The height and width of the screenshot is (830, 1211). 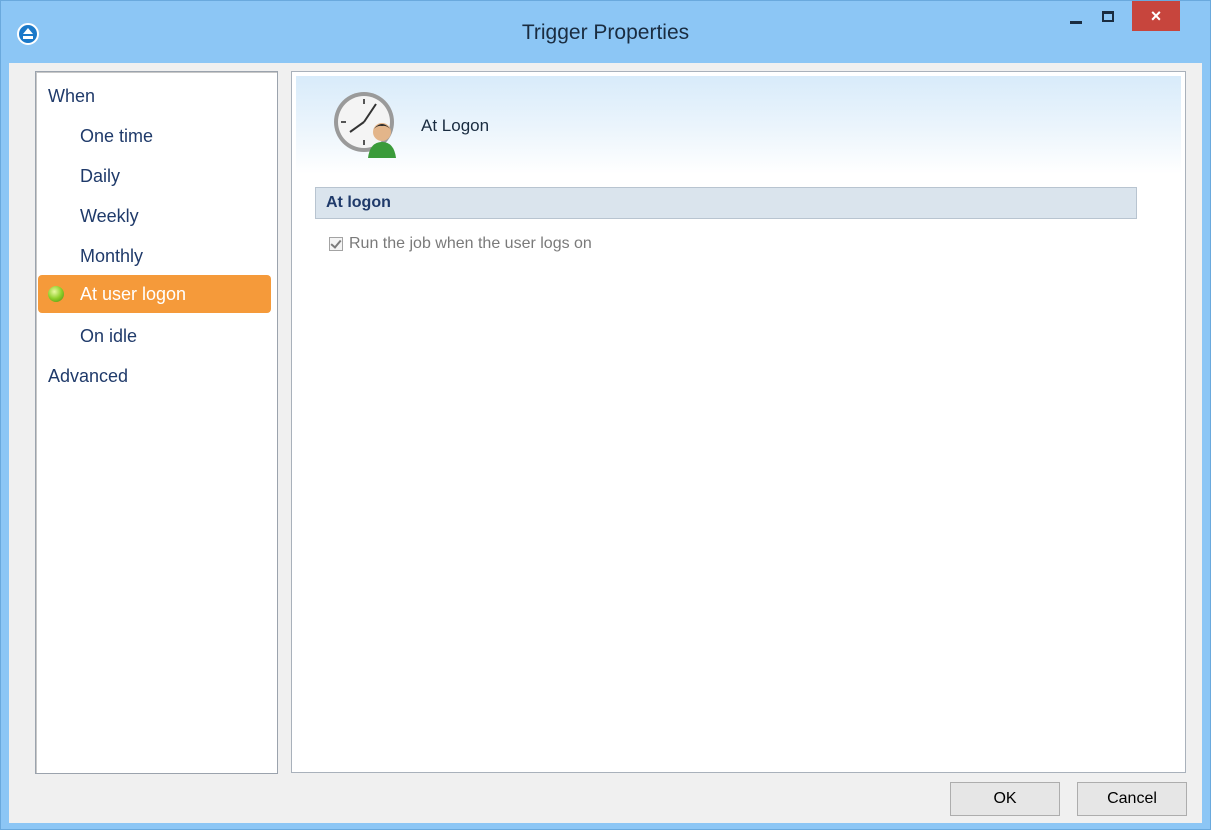 What do you see at coordinates (1076, 16) in the screenshot?
I see `minimize-button` at bounding box center [1076, 16].